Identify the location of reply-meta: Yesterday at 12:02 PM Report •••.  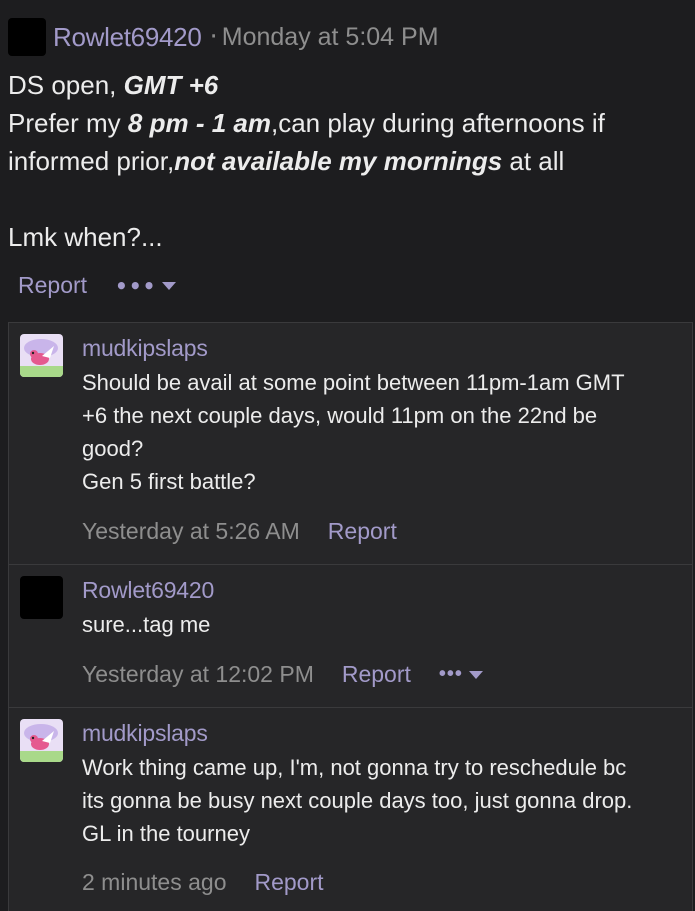
(282, 674).